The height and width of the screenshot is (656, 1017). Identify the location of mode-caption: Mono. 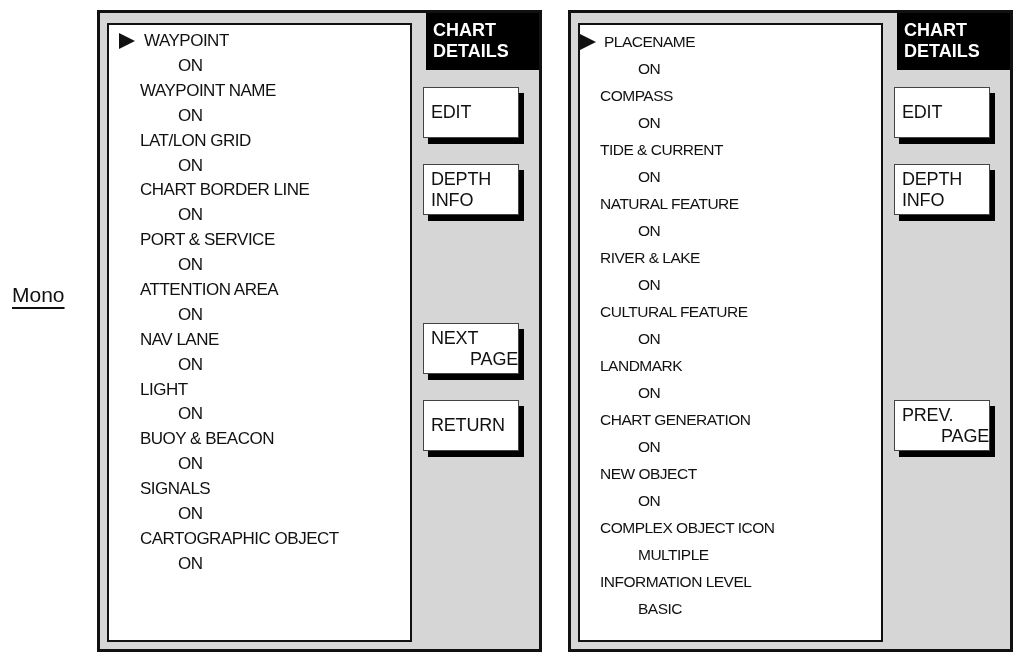
(38, 294).